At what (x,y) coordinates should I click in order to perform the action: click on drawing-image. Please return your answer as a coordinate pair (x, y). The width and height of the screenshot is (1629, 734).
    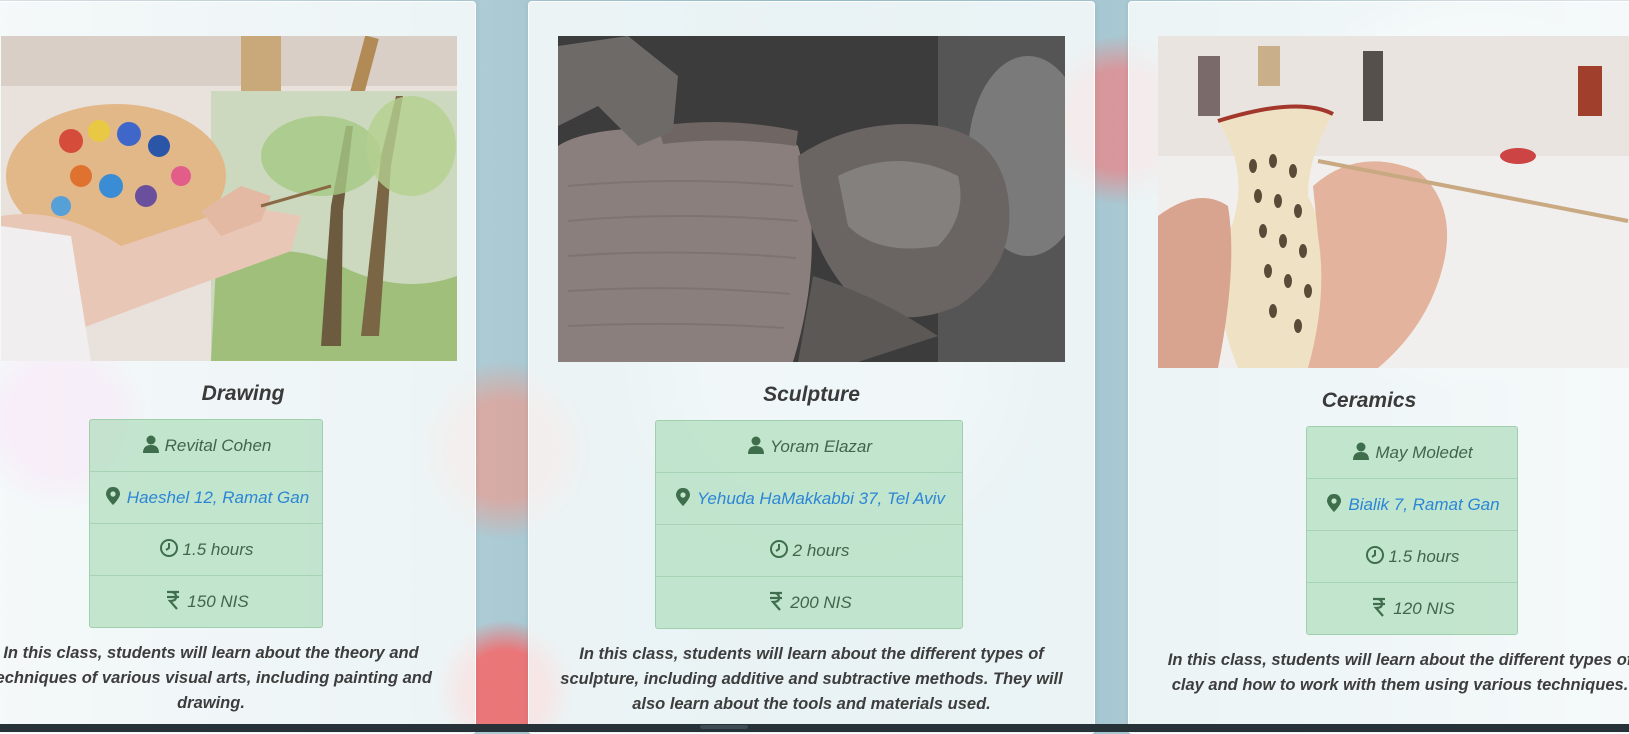
    Looking at the image, I should click on (229, 198).